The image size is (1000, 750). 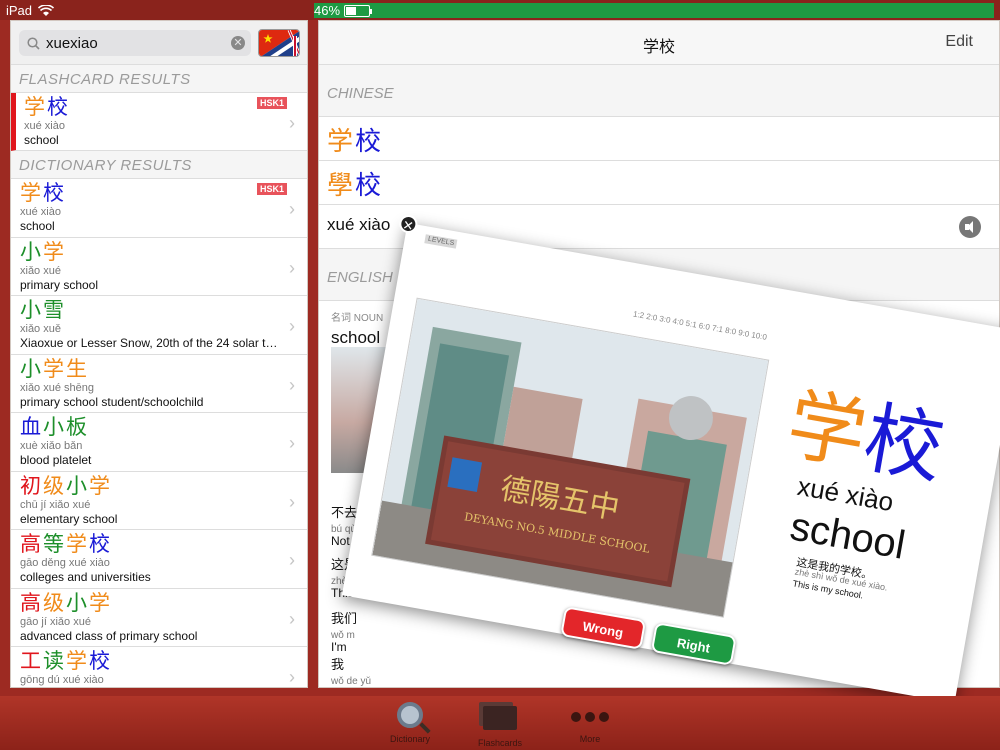 I want to click on levels-scale: 1:2 2:0 3:0 4:0 5:1 6:0 7:1 8:0 9:0 10:0, so click(x=700, y=325).